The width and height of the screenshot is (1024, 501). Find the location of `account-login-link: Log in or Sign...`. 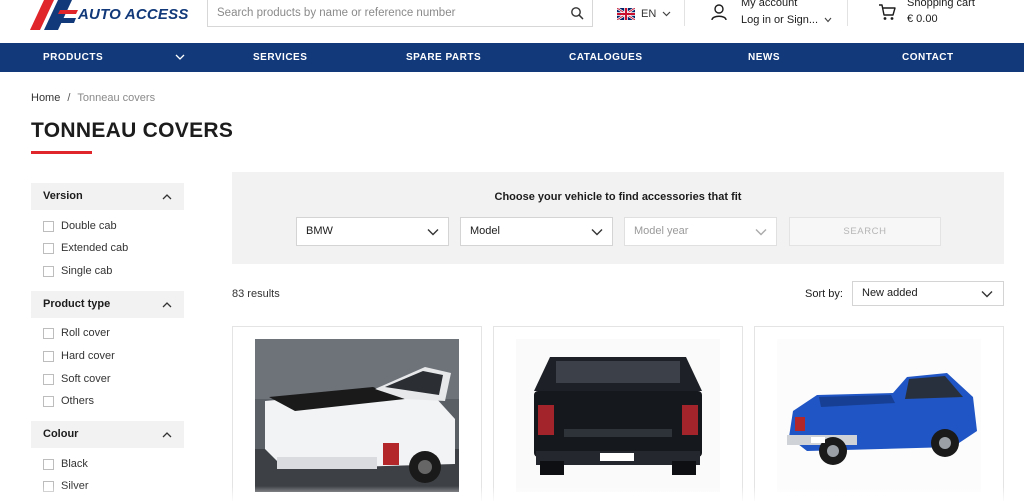

account-login-link: Log in or Sign... is located at coordinates (786, 20).